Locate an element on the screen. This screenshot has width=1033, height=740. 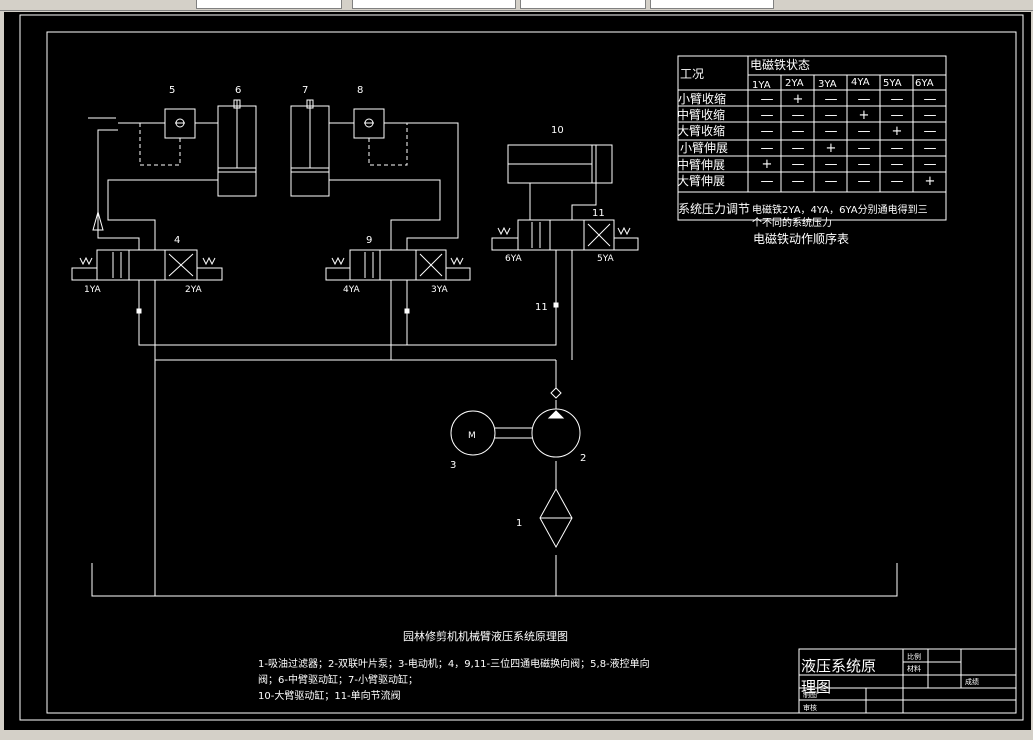
table-row-label: 小臂伸展 is located at coordinates (704, 148).